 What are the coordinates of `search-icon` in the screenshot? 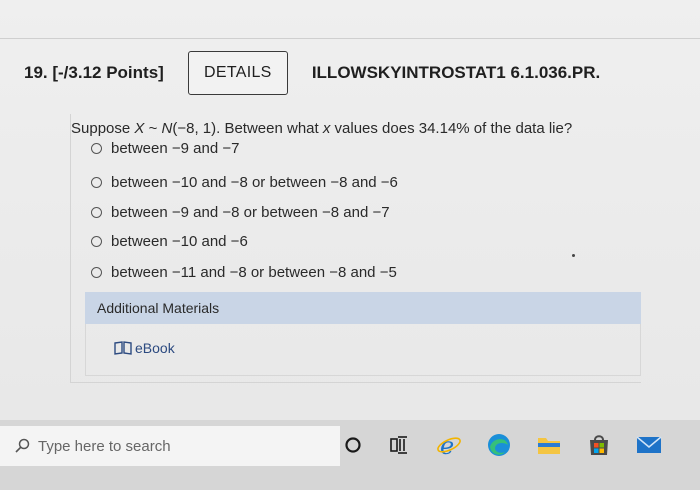 It's located at (22, 445).